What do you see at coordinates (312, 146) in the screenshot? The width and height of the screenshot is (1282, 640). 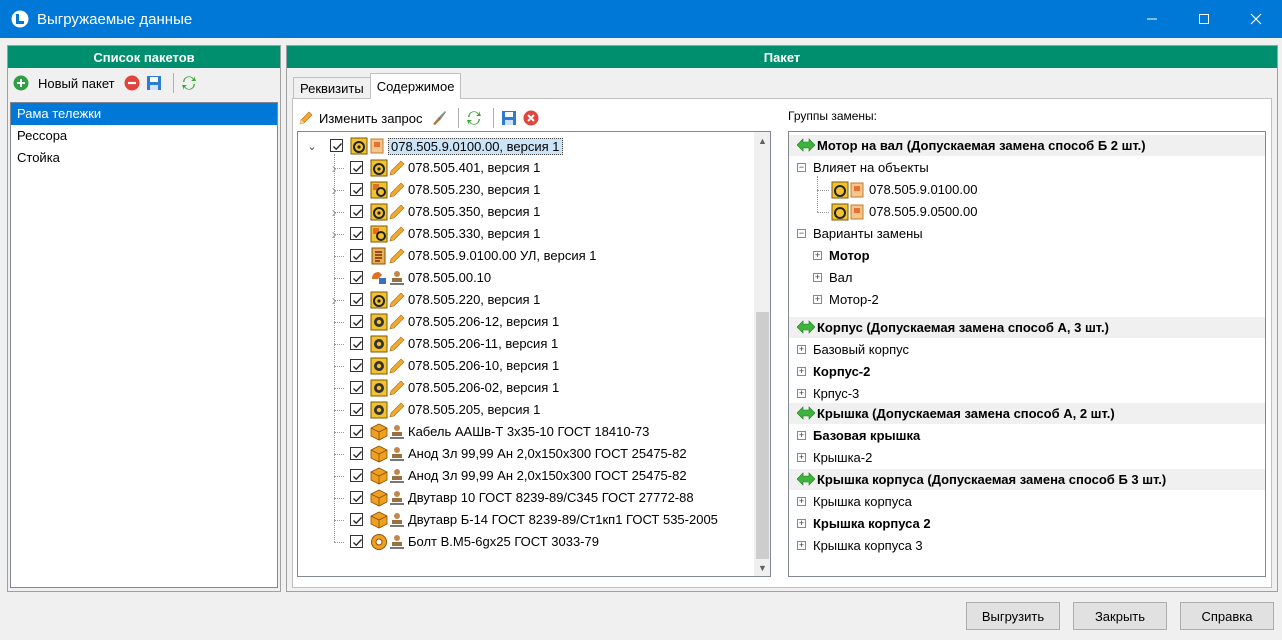 I see `chevron-down-icon: ⌄` at bounding box center [312, 146].